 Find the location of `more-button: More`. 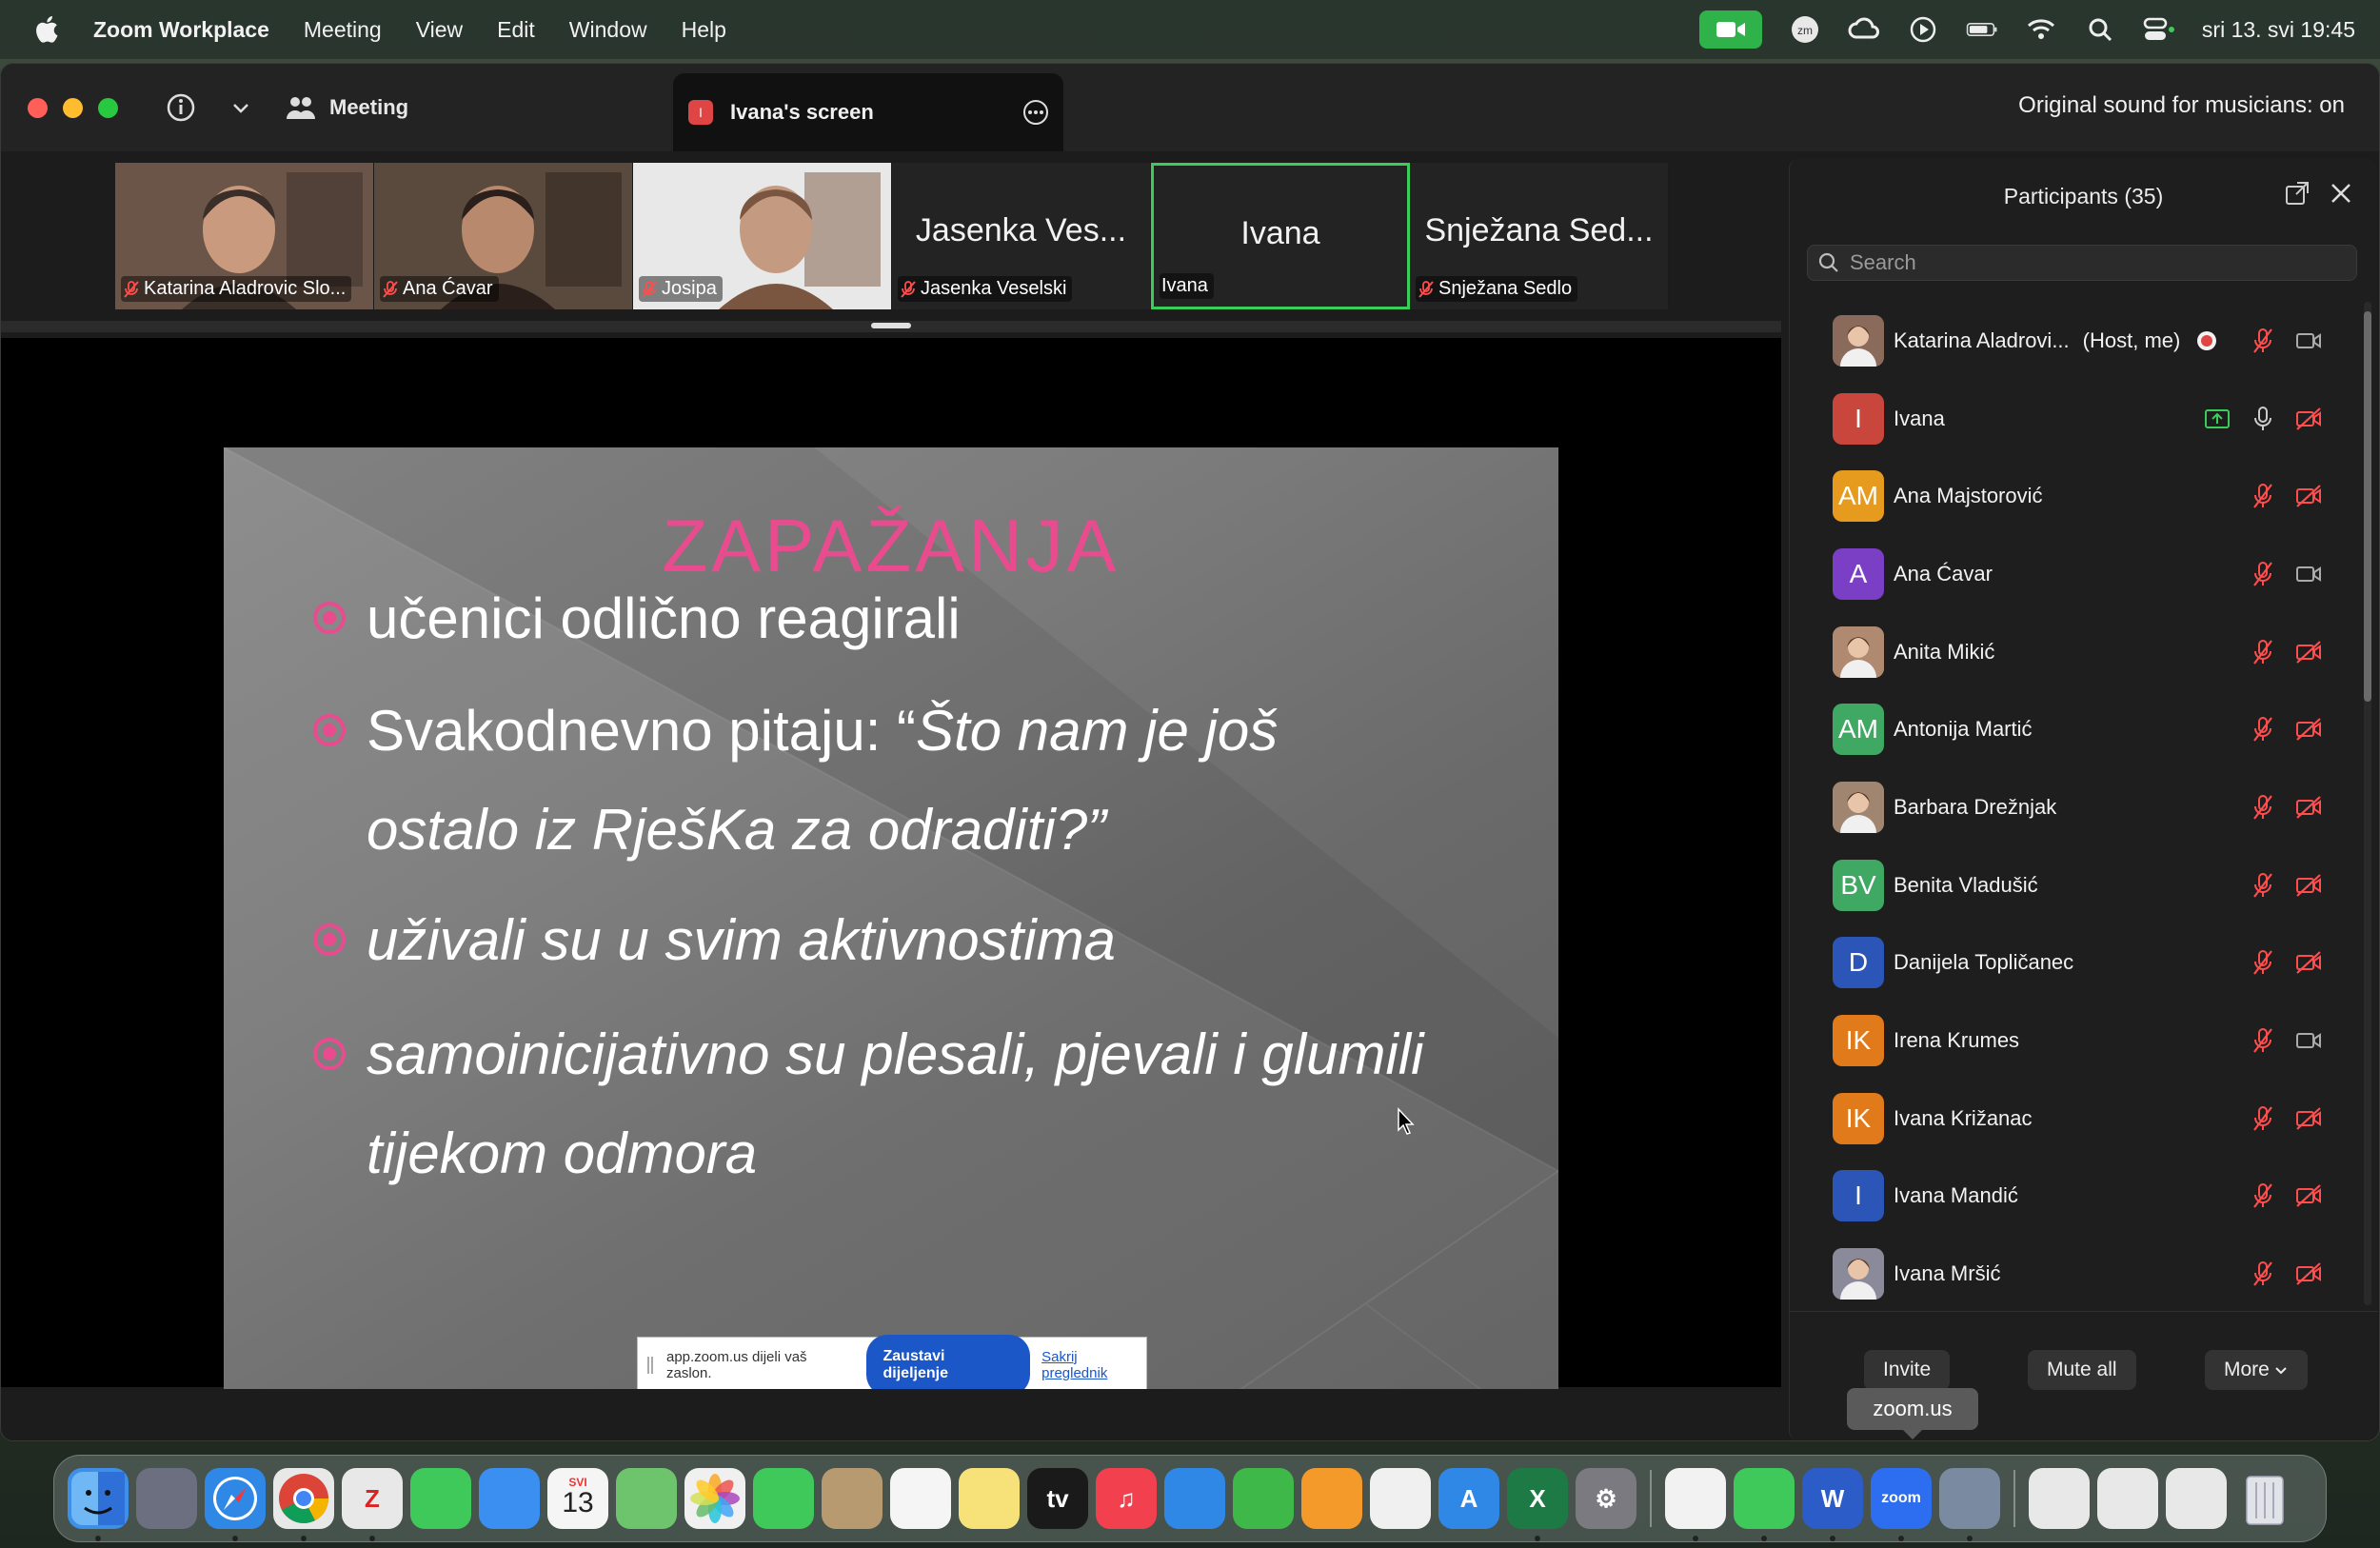

more-button: More is located at coordinates (2256, 1370).